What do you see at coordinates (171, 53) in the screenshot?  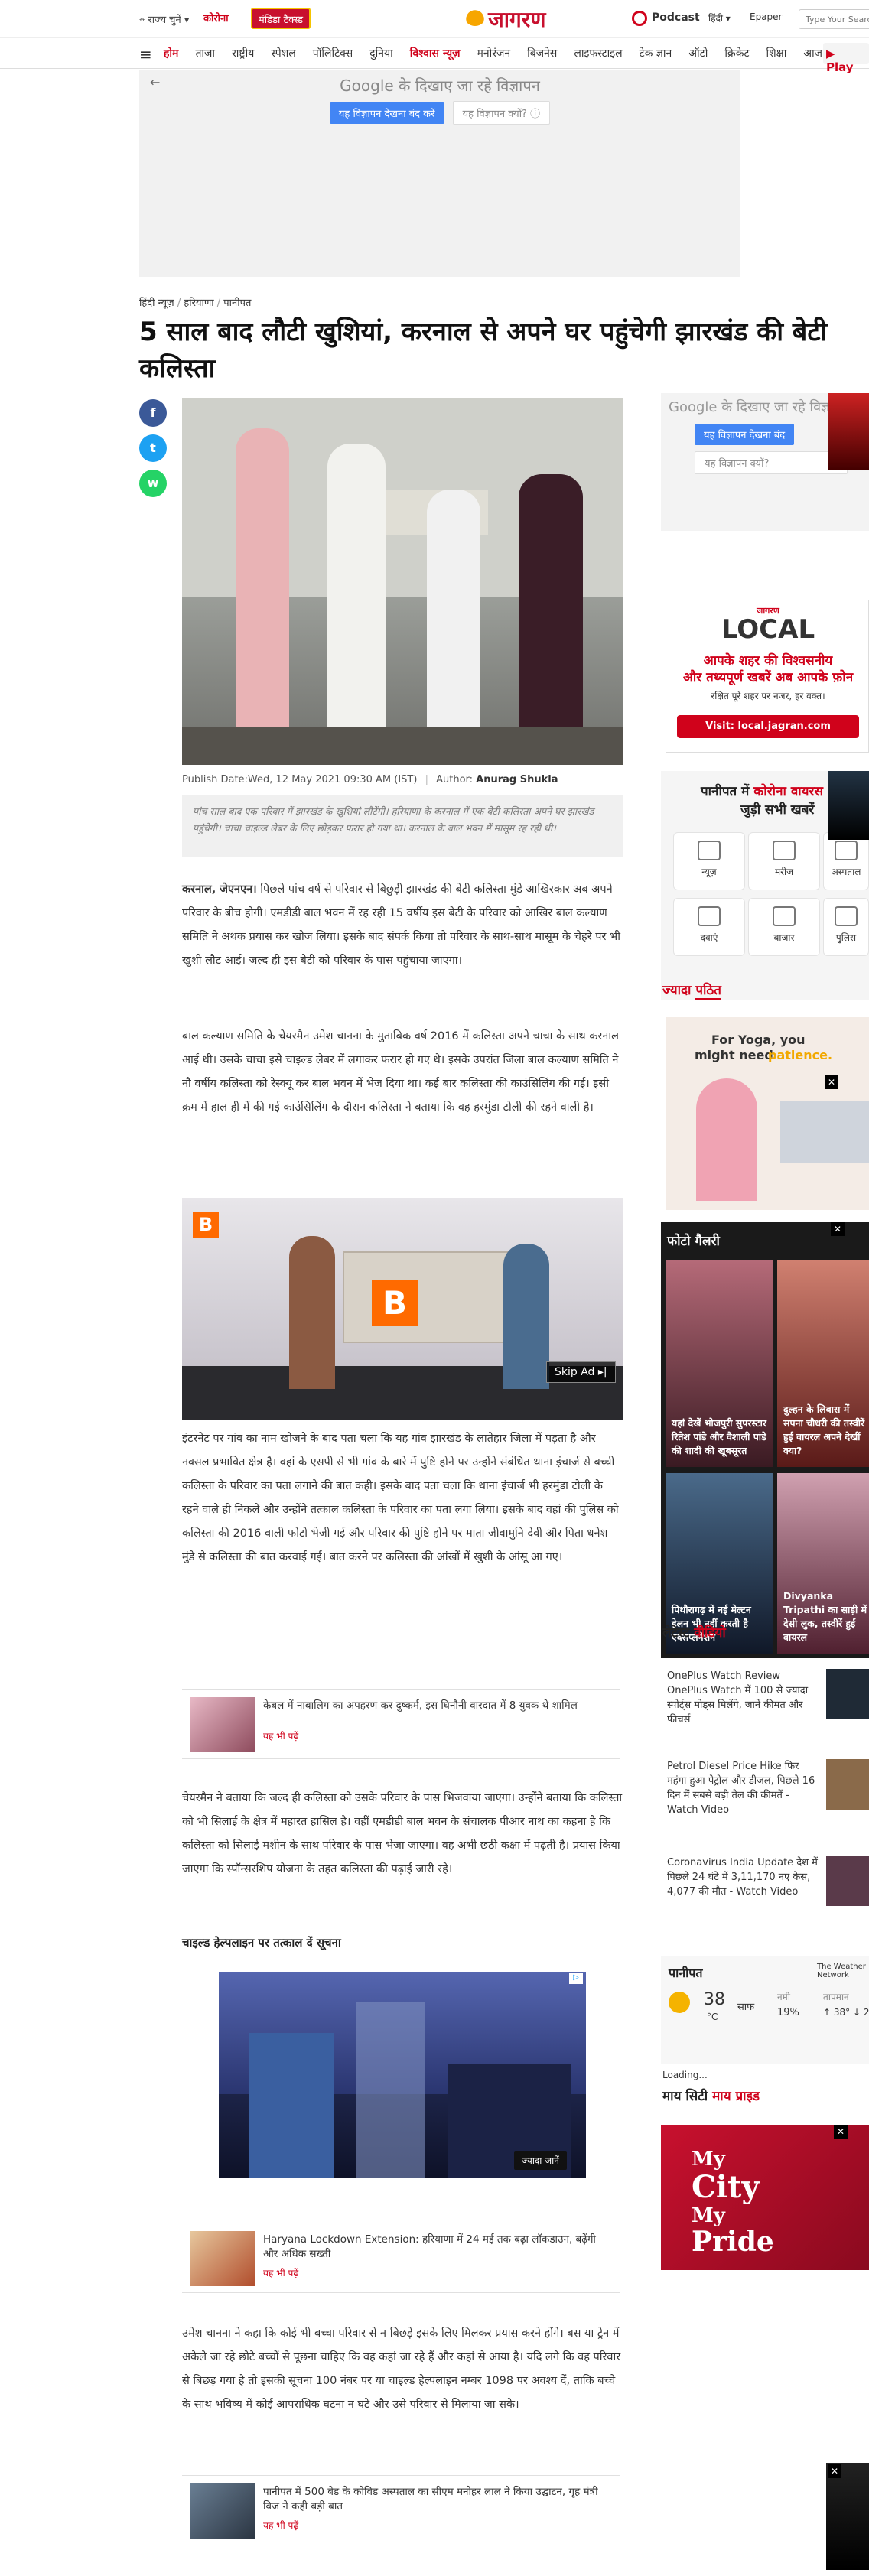 I see `nav-item-0: होम` at bounding box center [171, 53].